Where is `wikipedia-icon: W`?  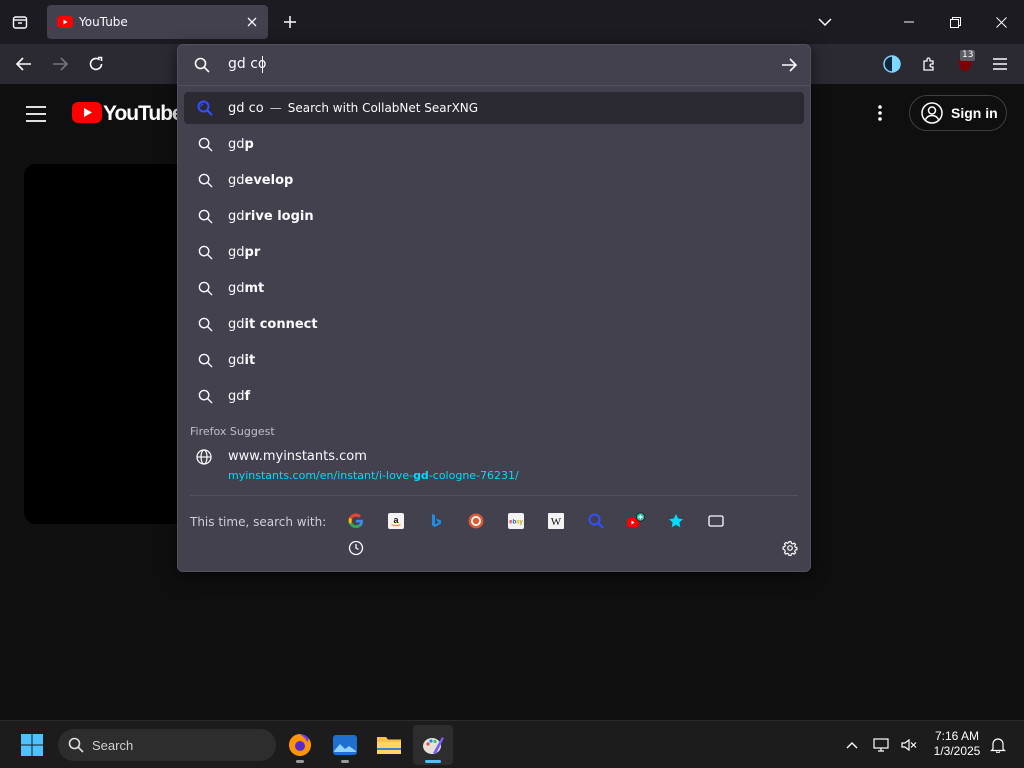
wikipedia-icon: W is located at coordinates (556, 521).